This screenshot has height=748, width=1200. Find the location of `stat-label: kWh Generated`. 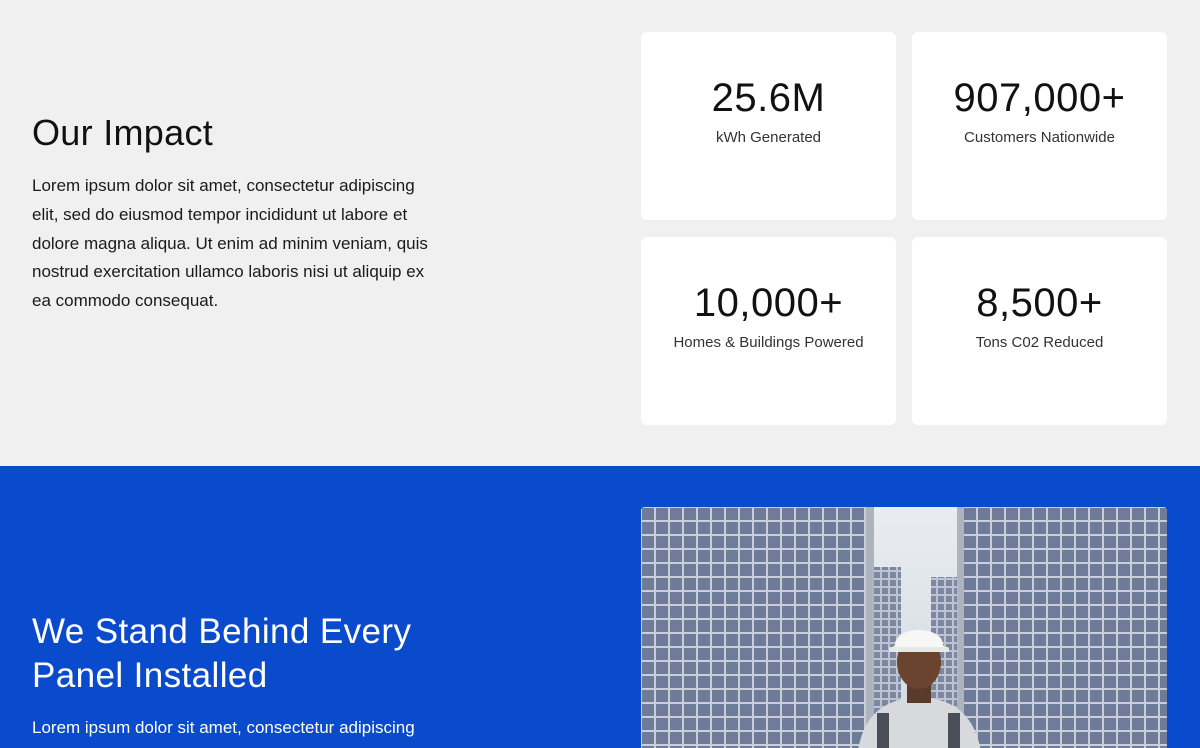

stat-label: kWh Generated is located at coordinates (768, 137).